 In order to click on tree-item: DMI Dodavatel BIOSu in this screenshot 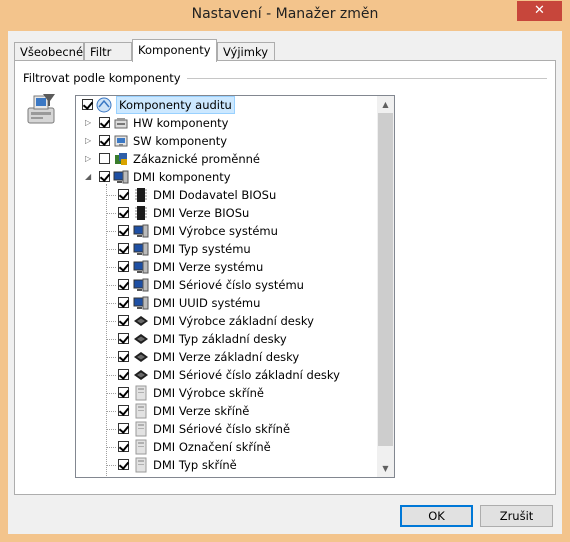, I will do `click(226, 195)`.